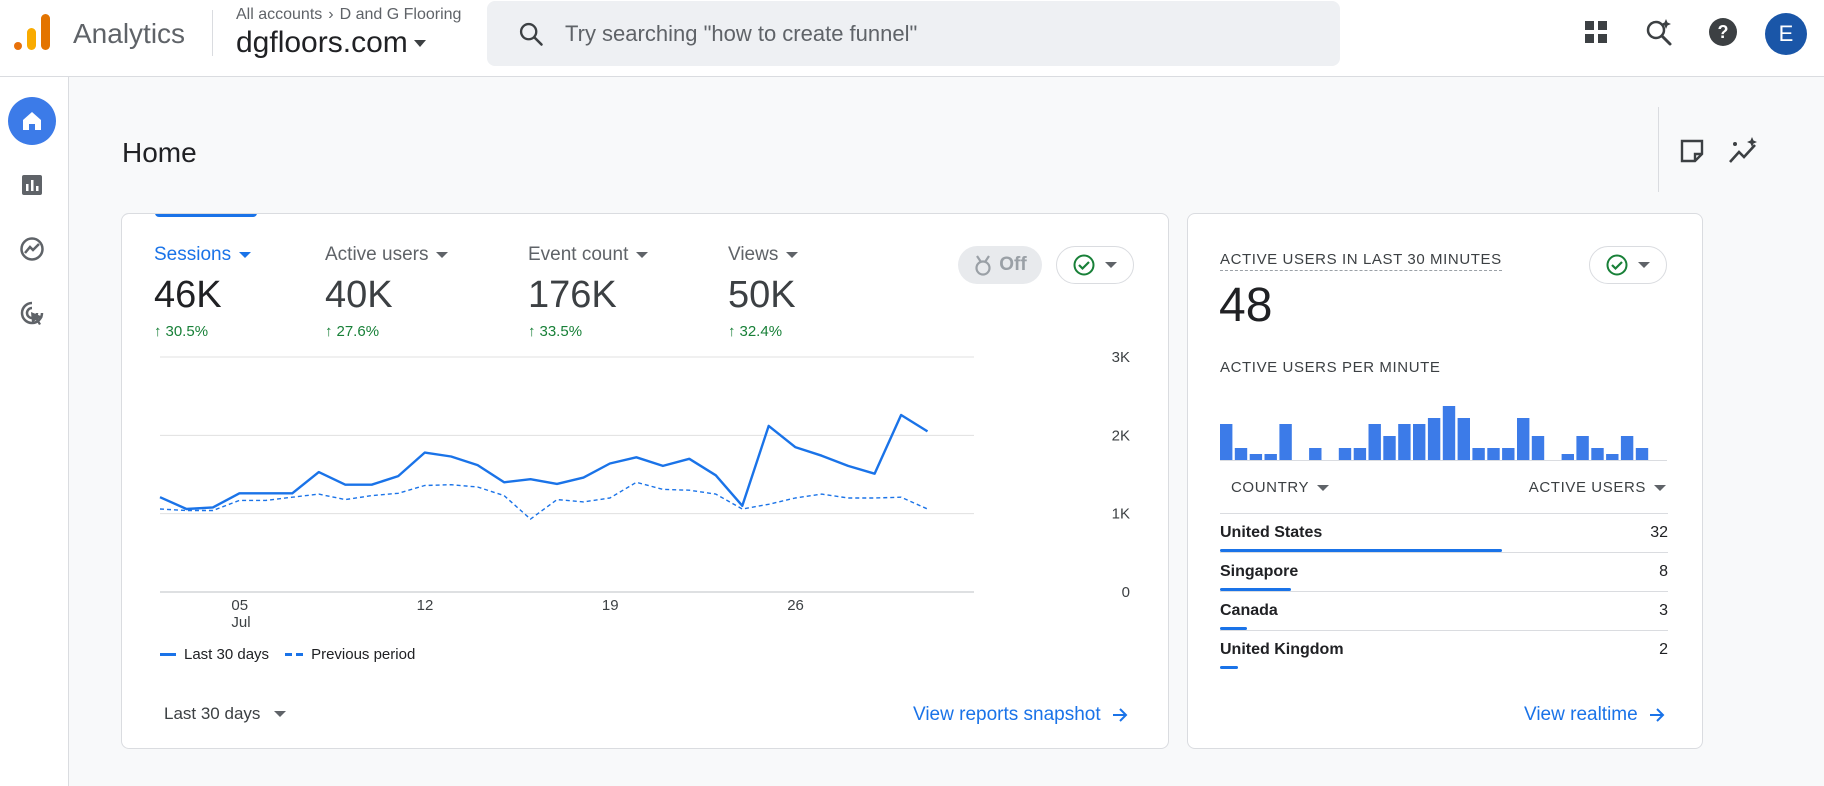 The image size is (1824, 786). Describe the element at coordinates (363, 654) in the screenshot. I see `legend-label: Previous period` at that location.